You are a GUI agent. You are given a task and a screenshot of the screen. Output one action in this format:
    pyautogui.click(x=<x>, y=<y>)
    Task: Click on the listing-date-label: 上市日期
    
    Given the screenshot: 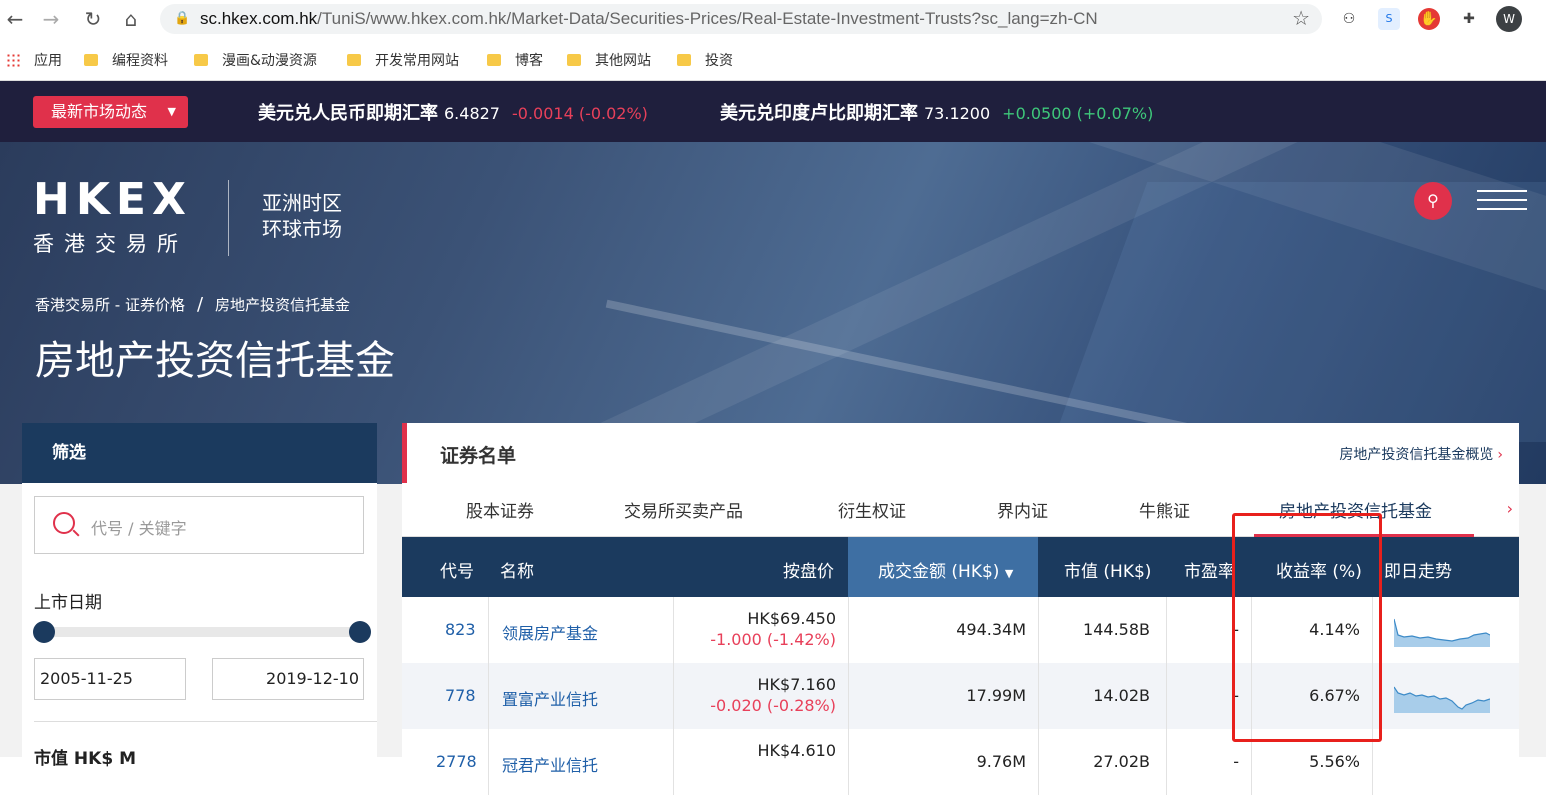 What is the action you would take?
    pyautogui.click(x=68, y=603)
    